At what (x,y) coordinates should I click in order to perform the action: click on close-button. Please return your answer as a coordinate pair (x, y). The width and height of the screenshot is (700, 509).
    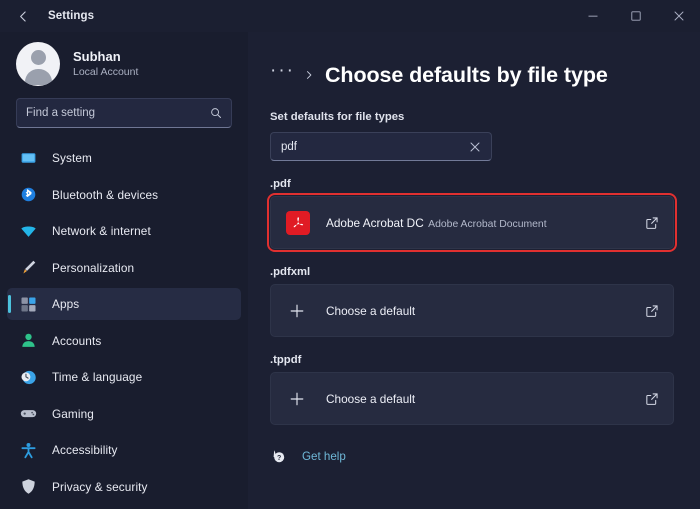
    Looking at the image, I should click on (678, 16).